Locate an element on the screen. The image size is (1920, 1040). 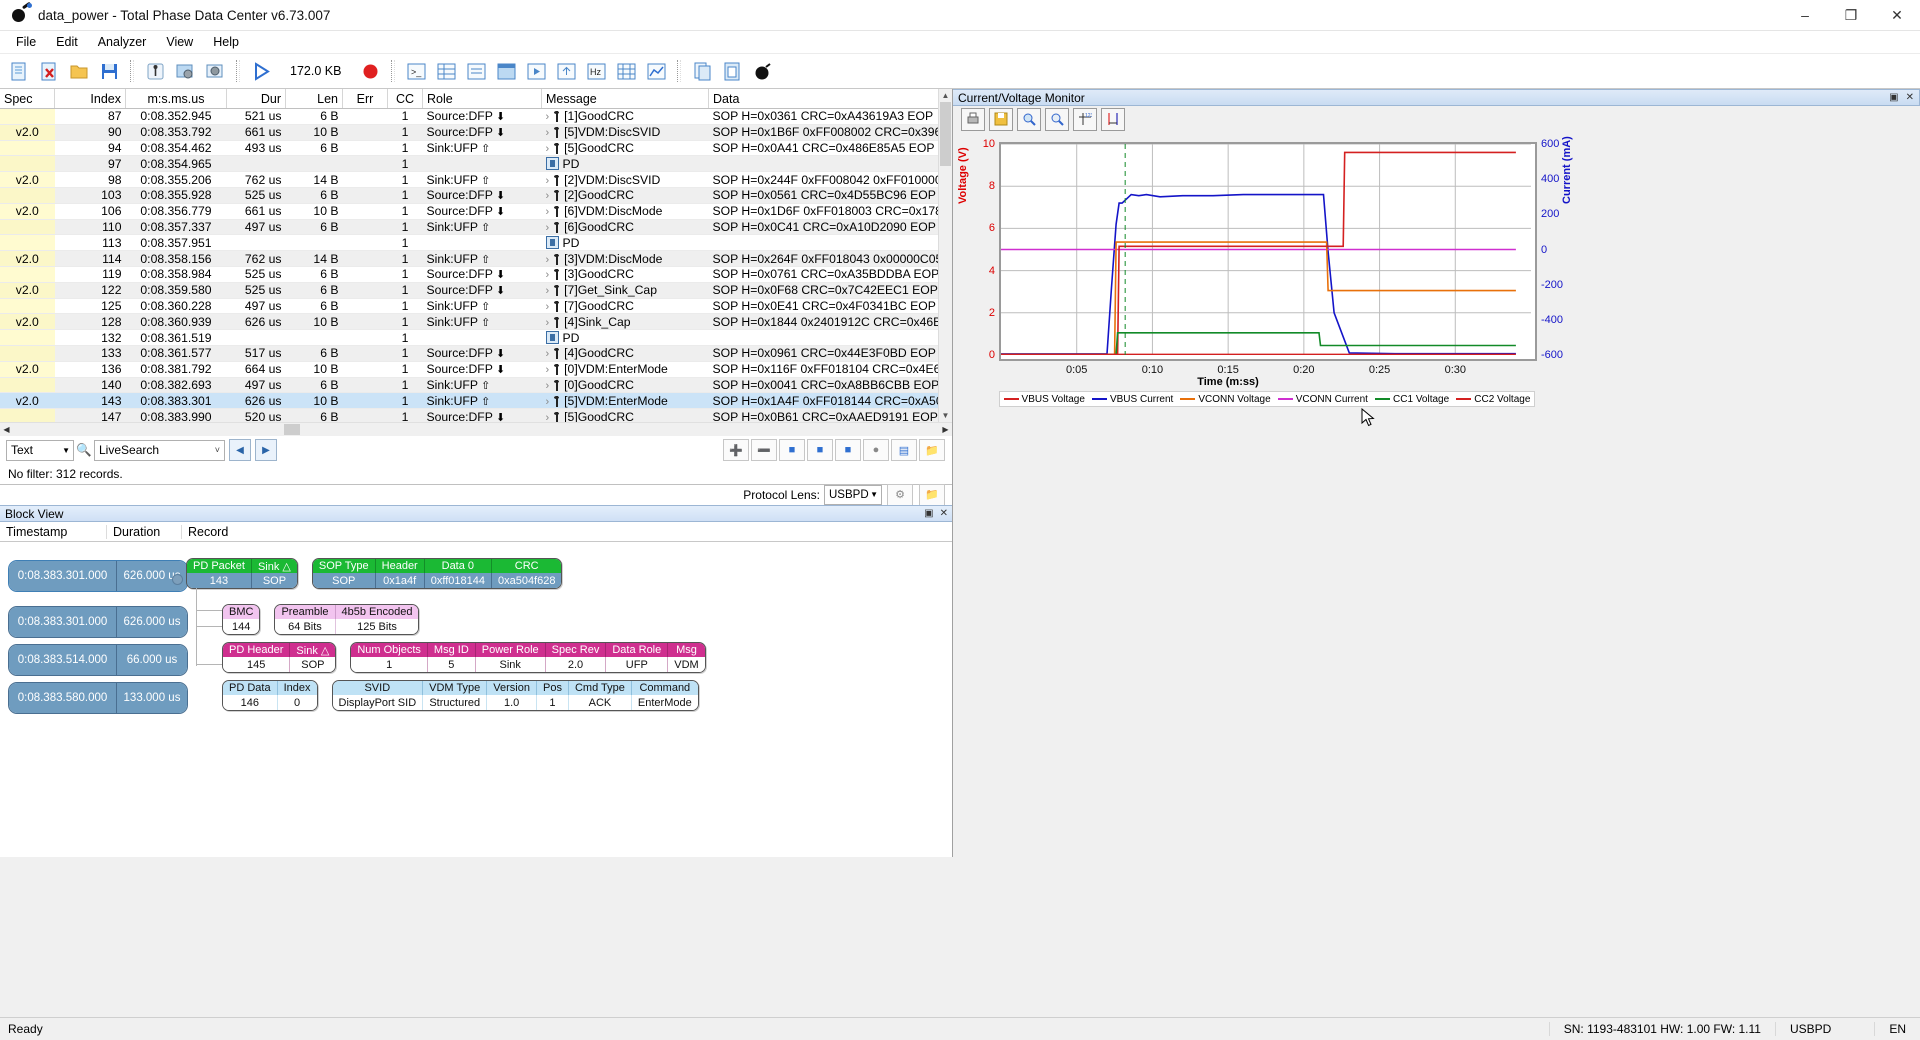
scroll-up-icon: ▲ is located at coordinates (945, 95).